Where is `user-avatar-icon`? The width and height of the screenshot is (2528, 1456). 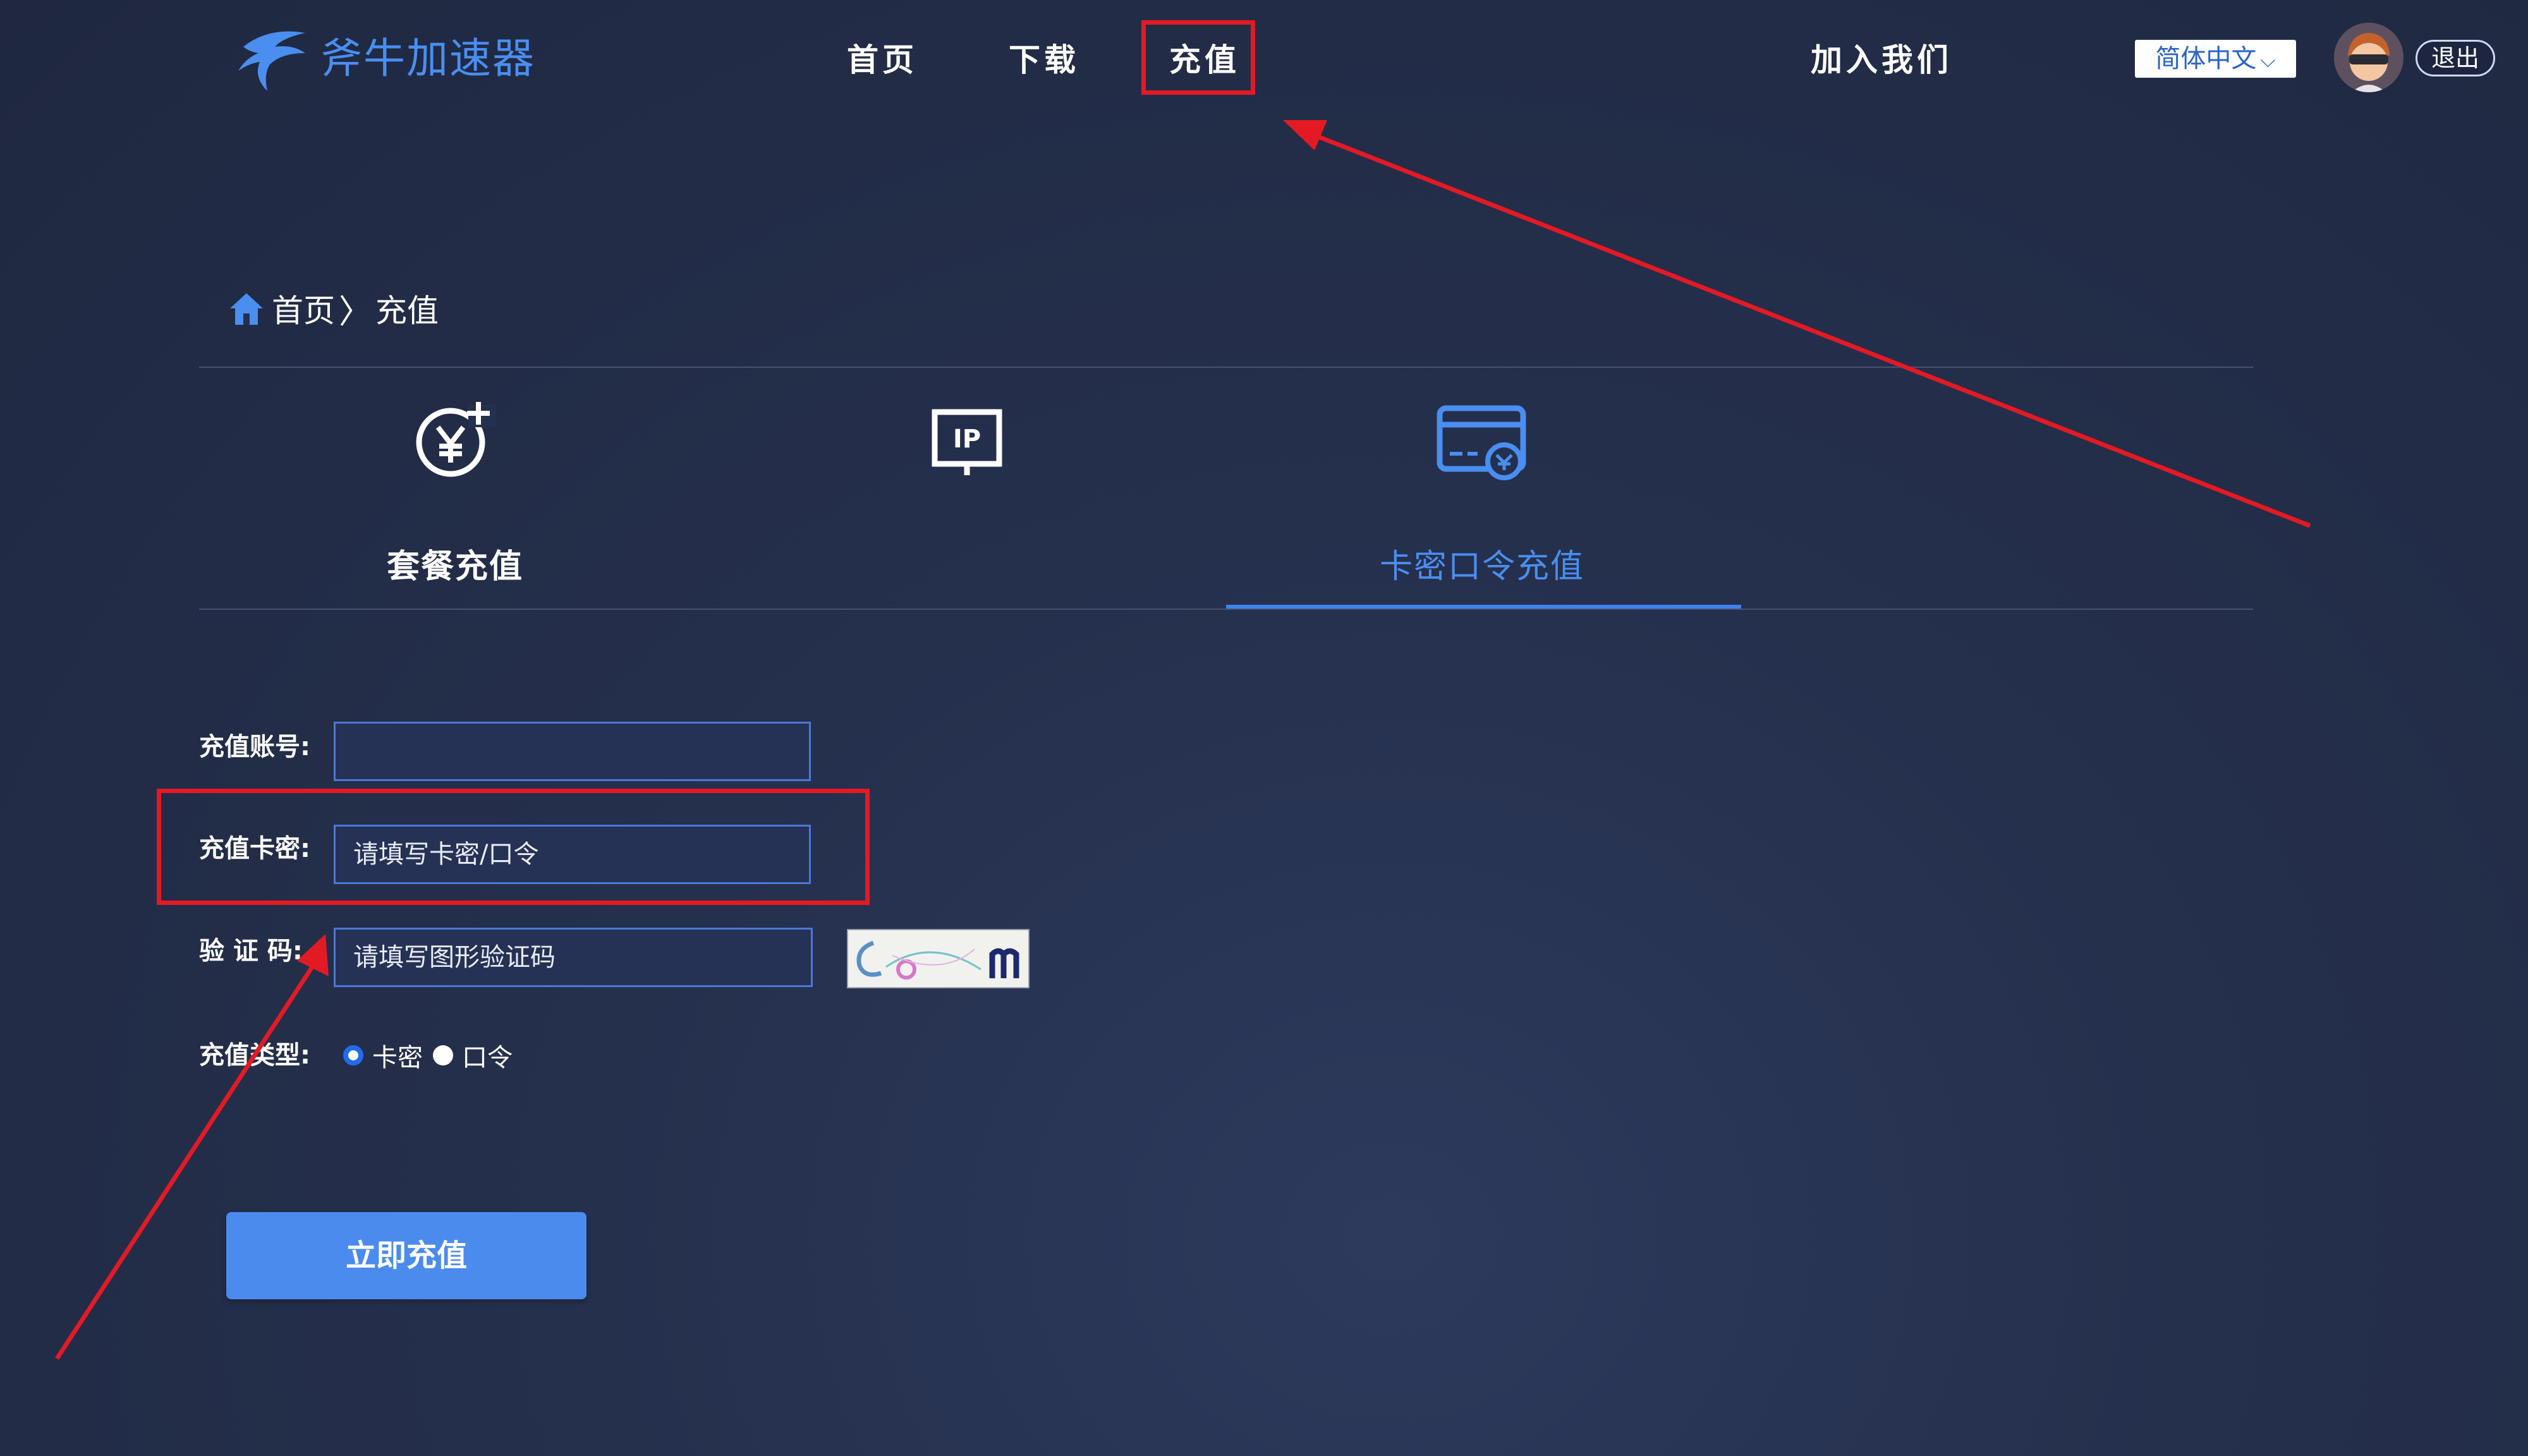 user-avatar-icon is located at coordinates (2368, 57).